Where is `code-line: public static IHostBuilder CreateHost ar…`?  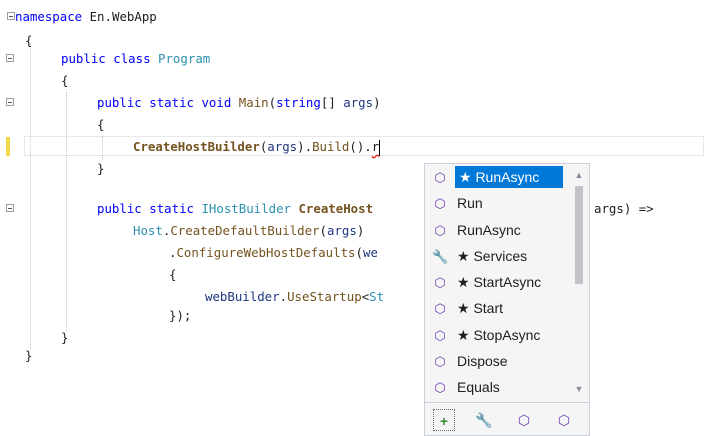
code-line: public static IHostBuilder CreateHost ar… is located at coordinates (352, 209).